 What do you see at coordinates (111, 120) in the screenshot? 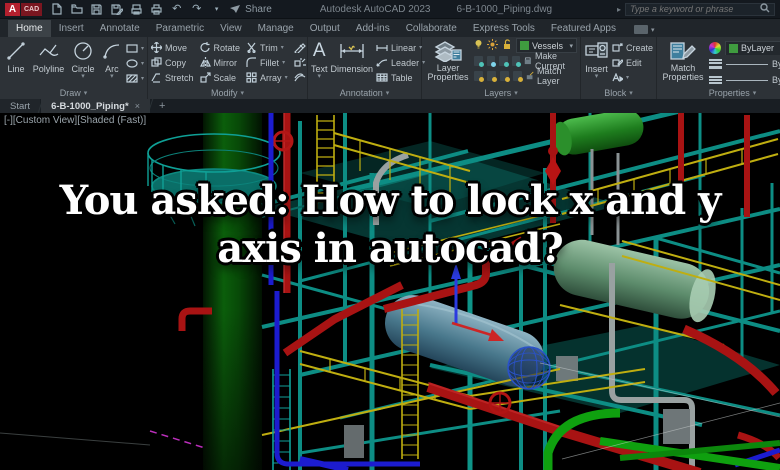
I see `viewport-visual-style-control: [Shaded (Fast)]` at bounding box center [111, 120].